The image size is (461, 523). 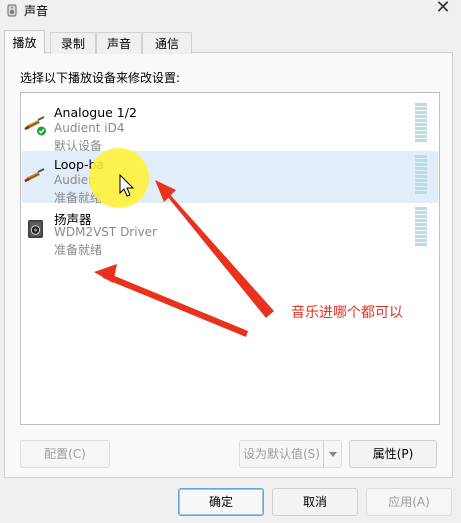 I want to click on tab-playback: 播放, so click(x=24, y=42).